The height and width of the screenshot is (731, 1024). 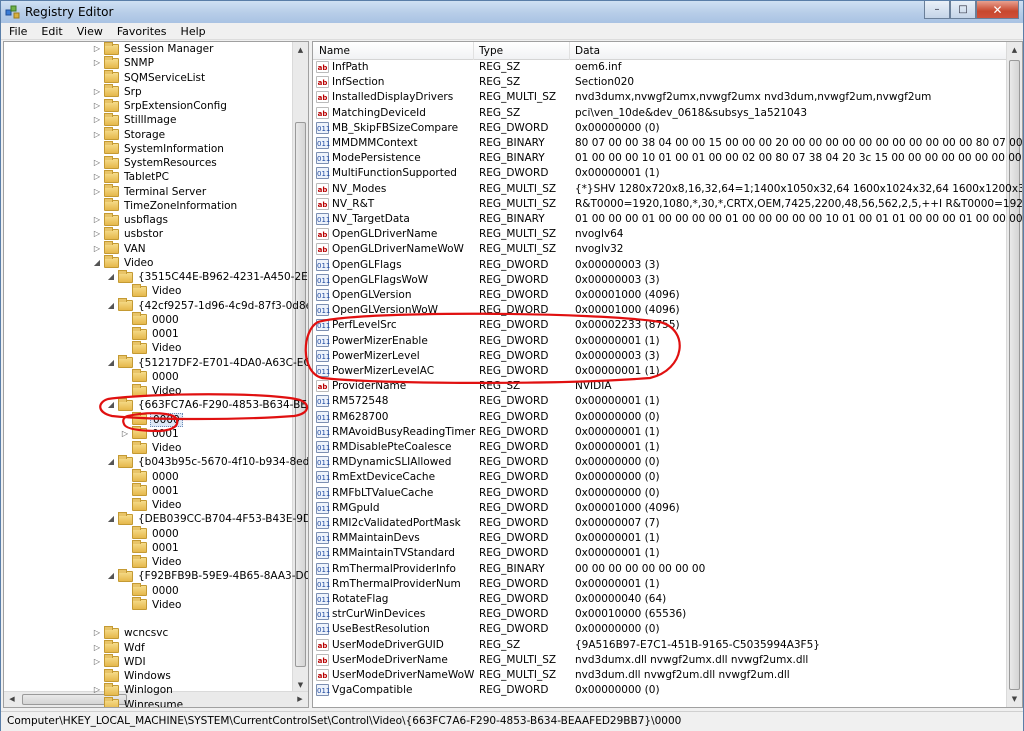 What do you see at coordinates (512, 12) in the screenshot?
I see `title-bar: Registry Editor – □ ✕` at bounding box center [512, 12].